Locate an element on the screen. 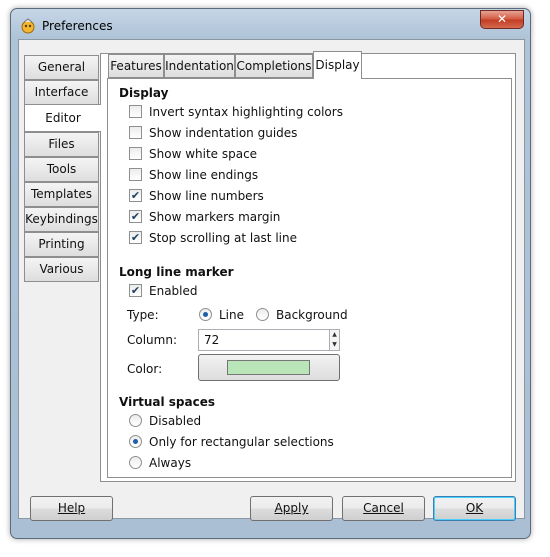 The width and height of the screenshot is (550, 557). virtual-disabled-radio: Disabled is located at coordinates (165, 421).